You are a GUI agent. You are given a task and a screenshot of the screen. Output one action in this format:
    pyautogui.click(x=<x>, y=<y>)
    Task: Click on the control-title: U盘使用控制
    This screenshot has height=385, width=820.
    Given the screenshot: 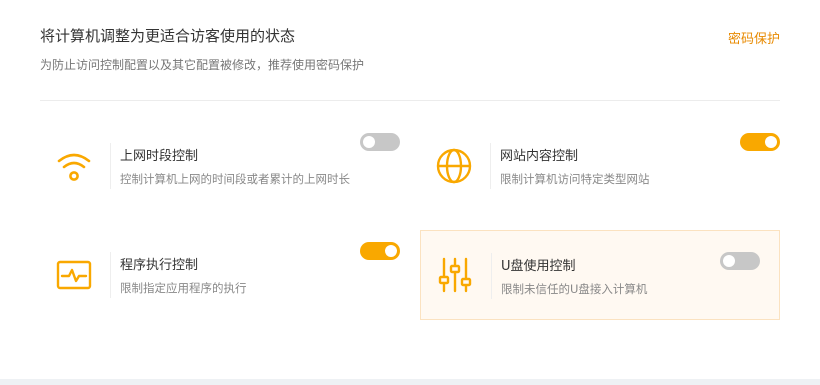 What is the action you would take?
    pyautogui.click(x=538, y=266)
    